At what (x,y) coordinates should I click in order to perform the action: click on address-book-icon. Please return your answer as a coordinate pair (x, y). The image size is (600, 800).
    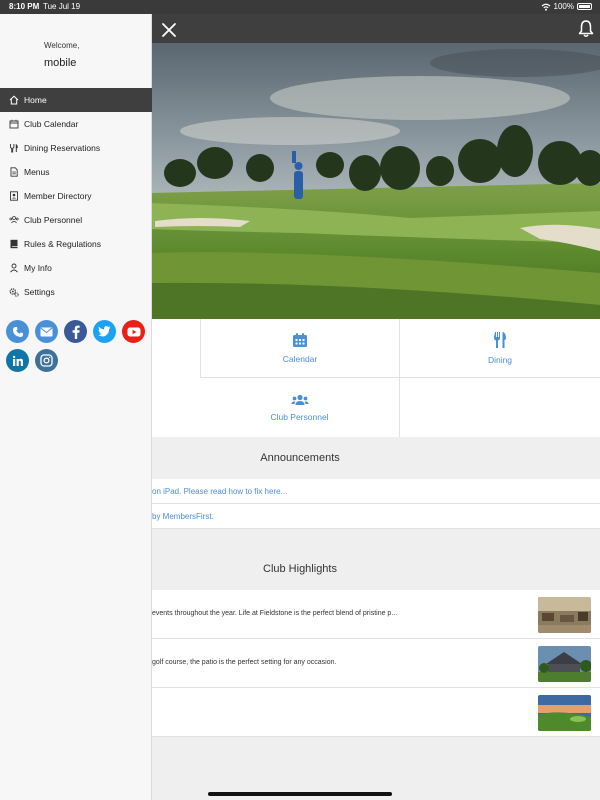
    Looking at the image, I should click on (14, 196).